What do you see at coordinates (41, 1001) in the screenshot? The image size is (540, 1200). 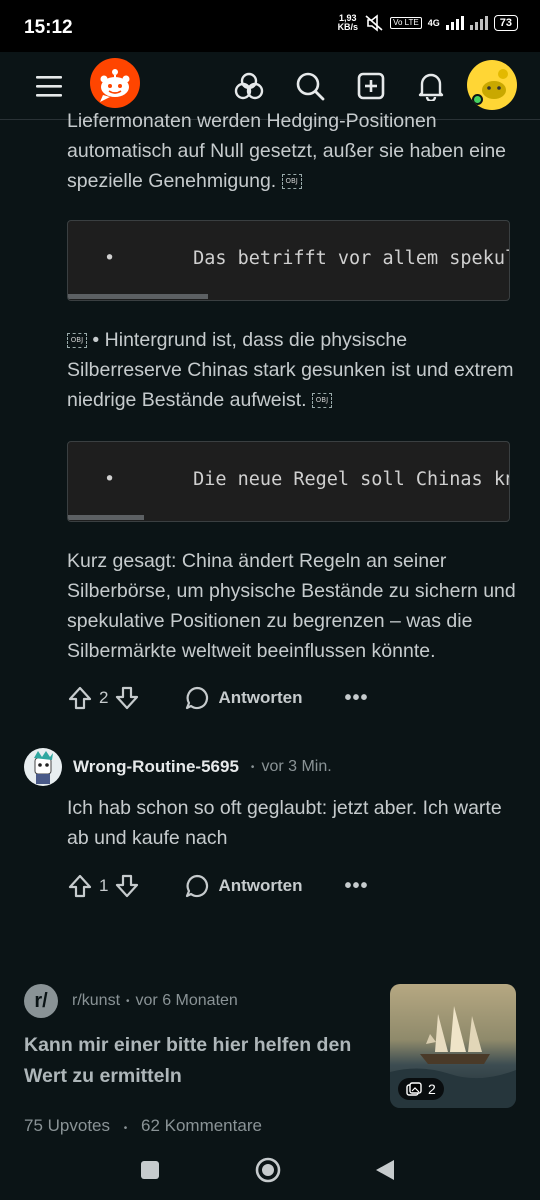 I see `subreddit-icon: r/` at bounding box center [41, 1001].